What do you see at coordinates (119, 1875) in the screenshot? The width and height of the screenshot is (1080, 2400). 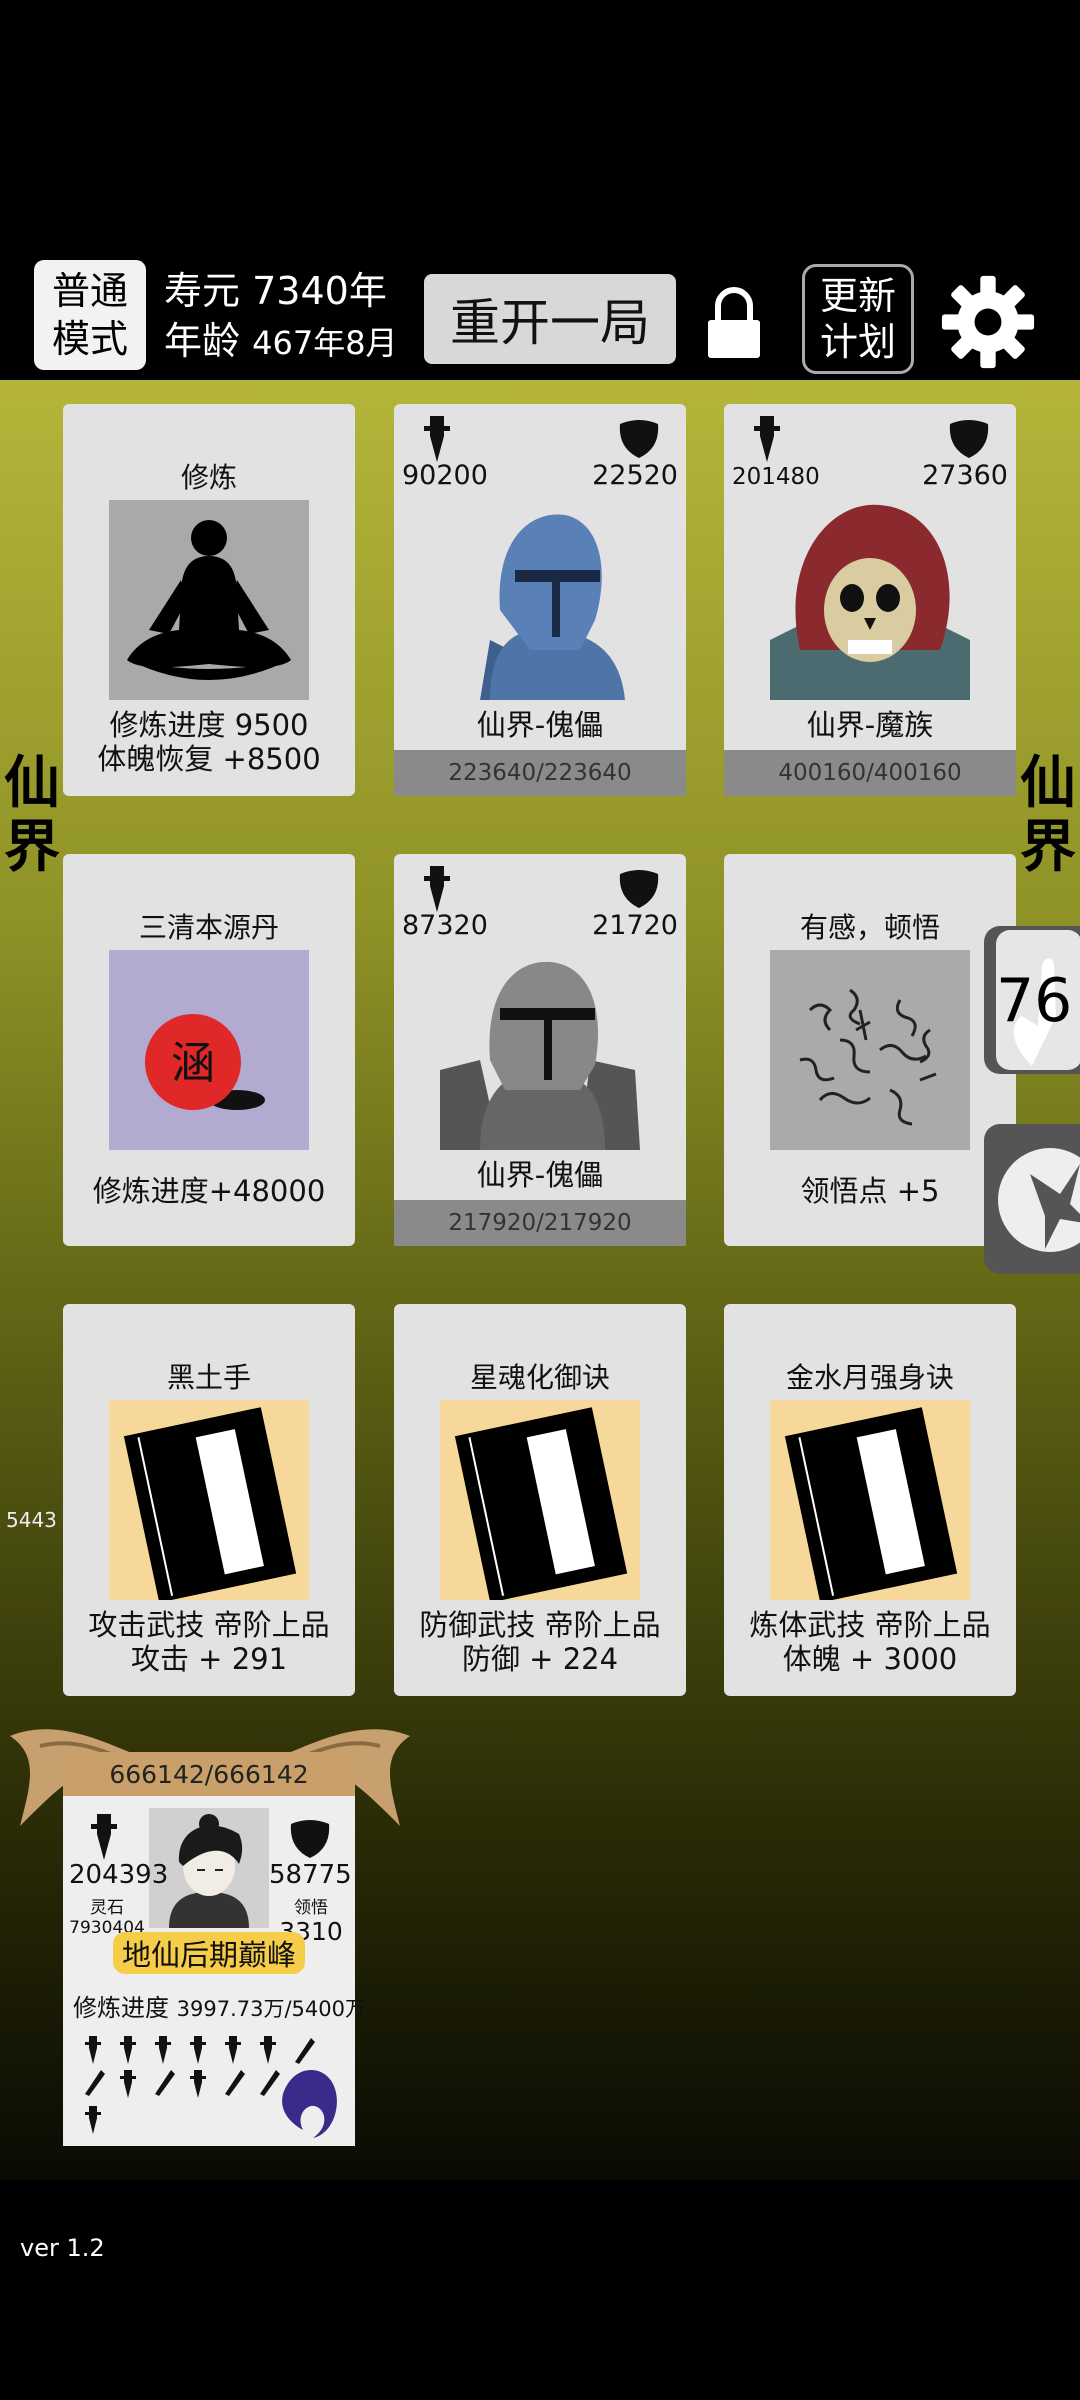 I see `player-attack: 204393` at bounding box center [119, 1875].